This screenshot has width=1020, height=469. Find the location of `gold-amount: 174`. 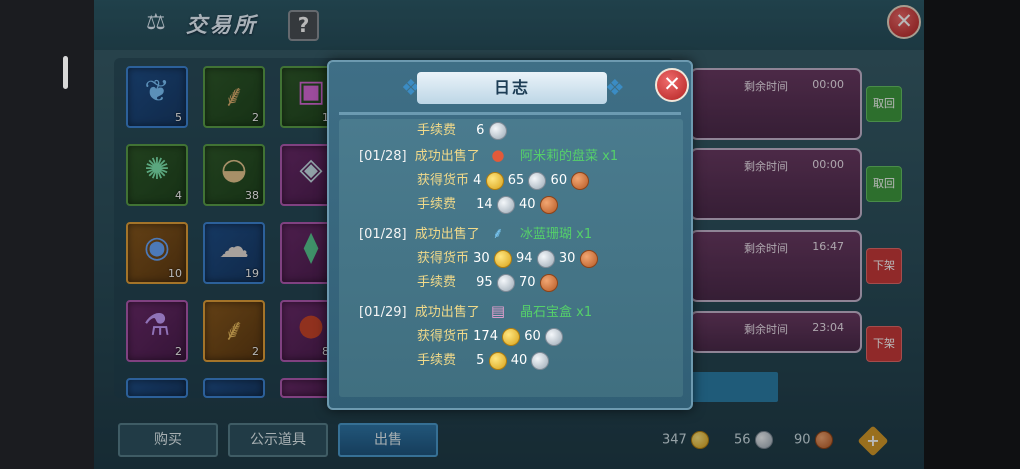

gold-amount: 174 is located at coordinates (485, 336).